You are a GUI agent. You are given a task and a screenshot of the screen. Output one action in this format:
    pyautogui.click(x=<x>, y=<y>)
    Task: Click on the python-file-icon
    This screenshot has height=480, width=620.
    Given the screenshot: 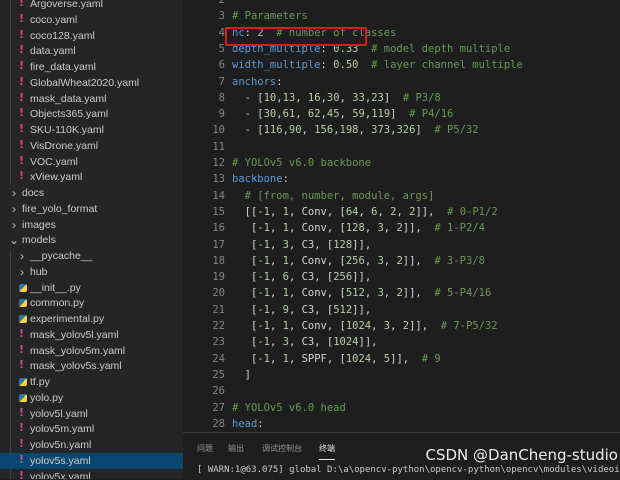 What is the action you would take?
    pyautogui.click(x=23, y=382)
    